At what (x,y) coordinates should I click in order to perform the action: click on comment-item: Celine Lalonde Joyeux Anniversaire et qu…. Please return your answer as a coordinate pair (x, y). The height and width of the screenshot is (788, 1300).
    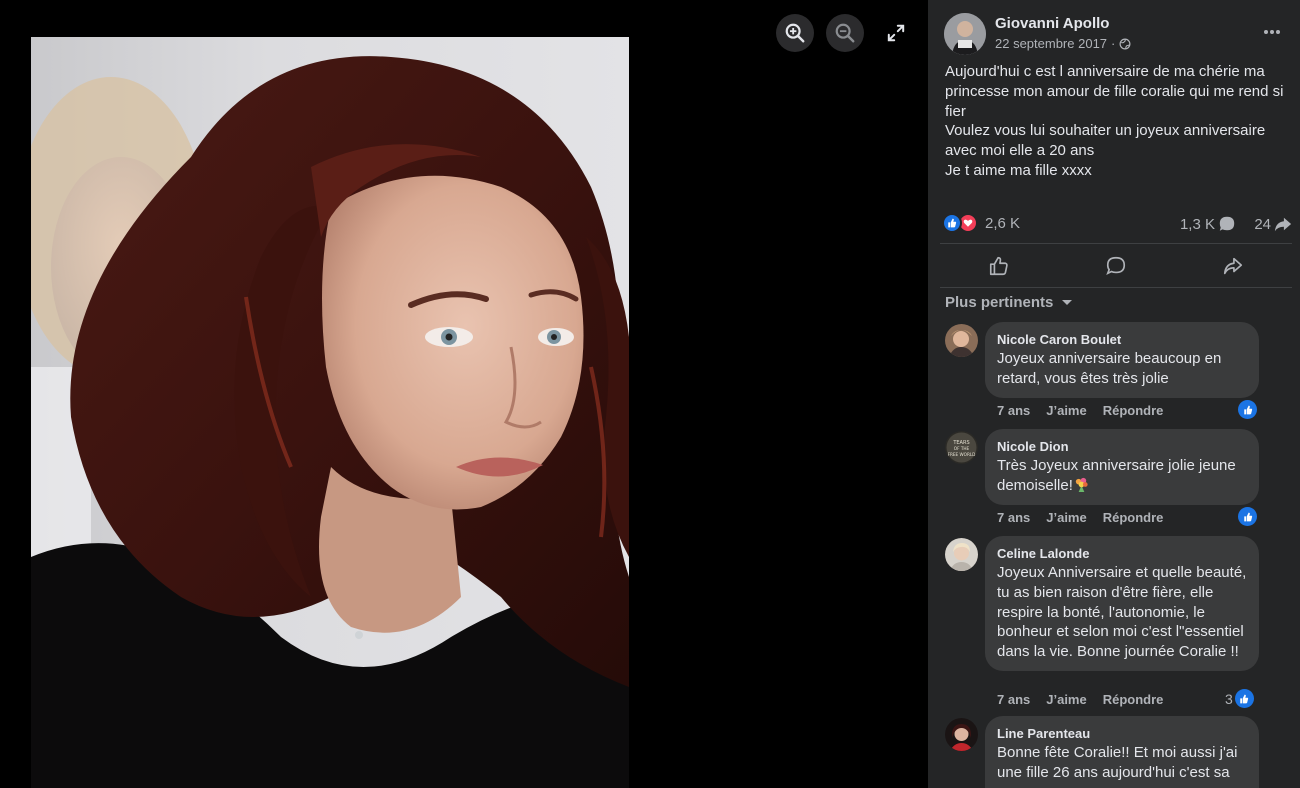
    Looking at the image, I should click on (1115, 626).